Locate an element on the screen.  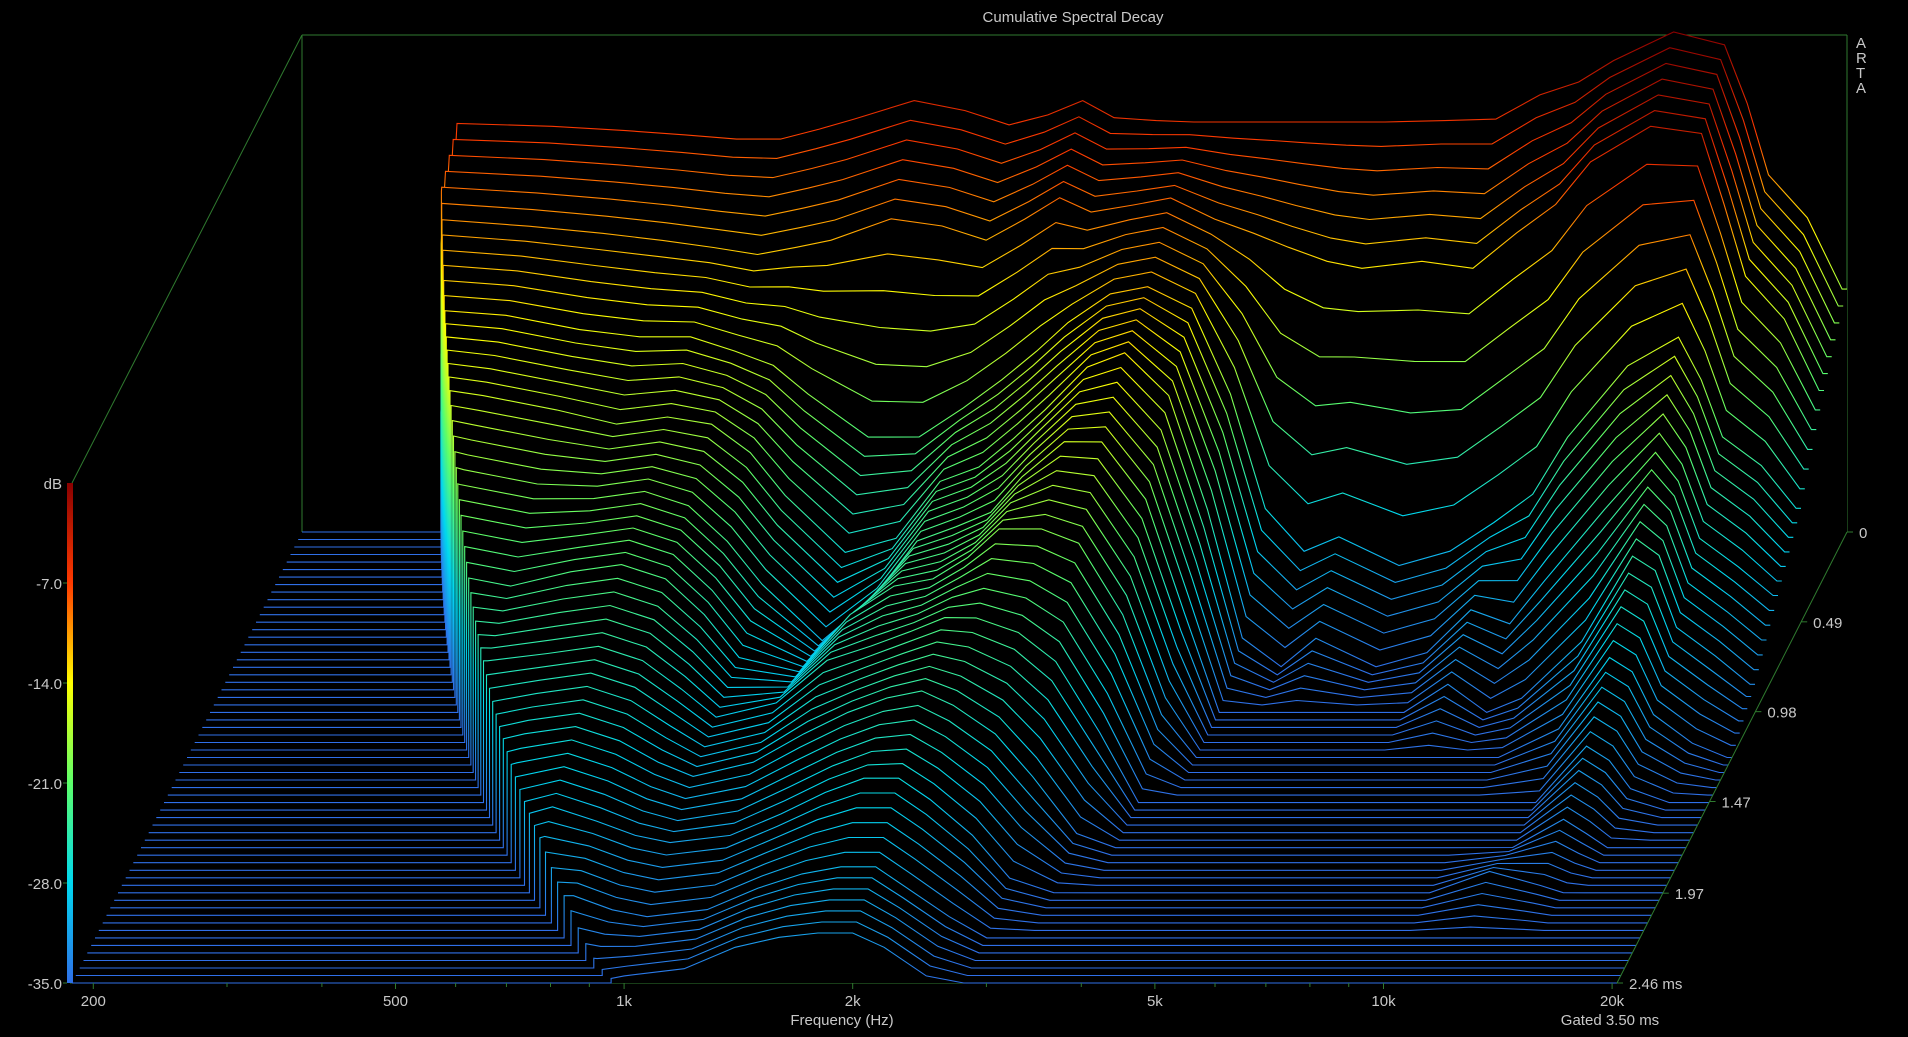
freq-tick-label: 10k is located at coordinates (1383, 1001).